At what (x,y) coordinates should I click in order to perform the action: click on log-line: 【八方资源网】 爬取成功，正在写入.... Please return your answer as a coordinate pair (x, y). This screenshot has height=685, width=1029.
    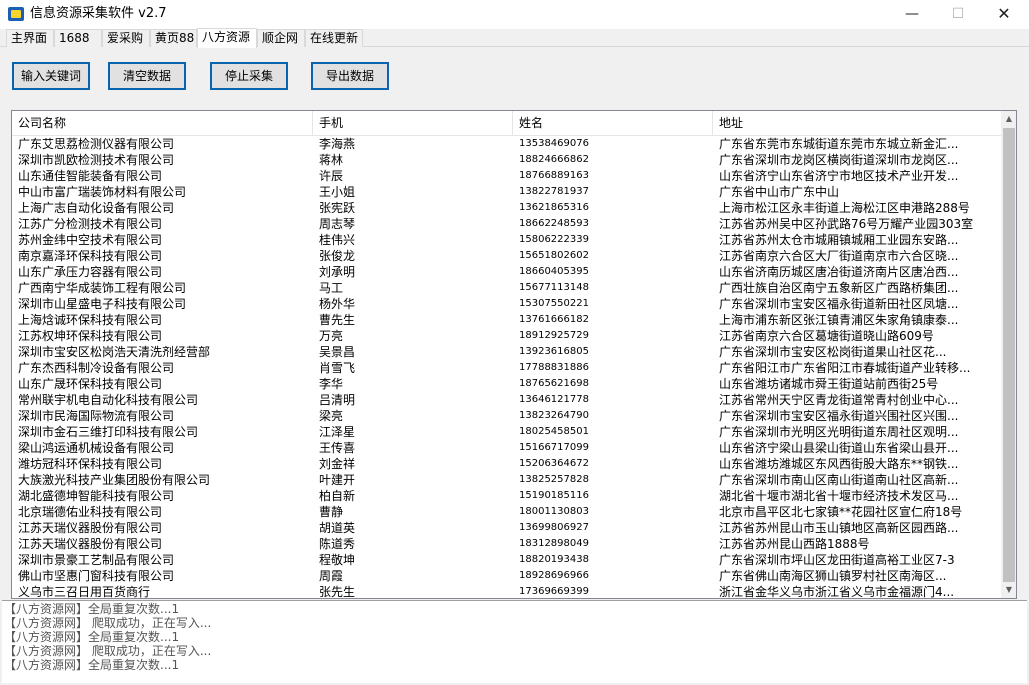
    Looking at the image, I should click on (108, 651).